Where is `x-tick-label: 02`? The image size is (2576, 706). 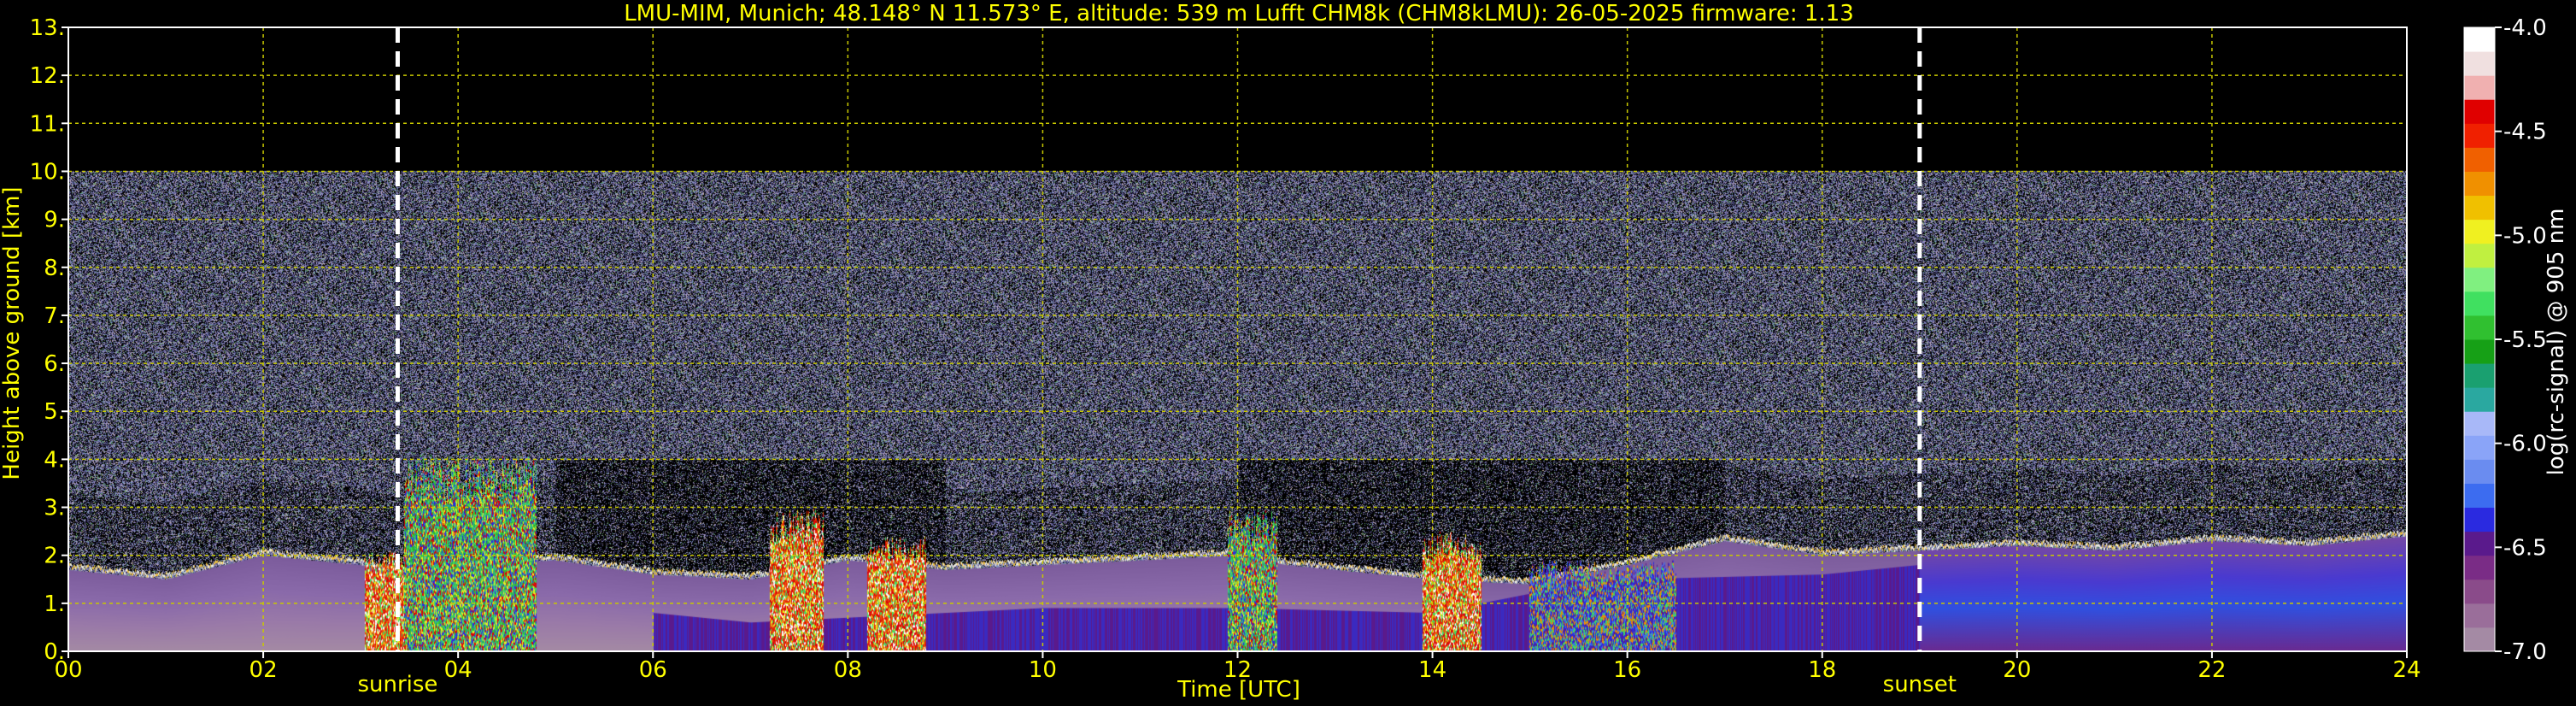 x-tick-label: 02 is located at coordinates (263, 670).